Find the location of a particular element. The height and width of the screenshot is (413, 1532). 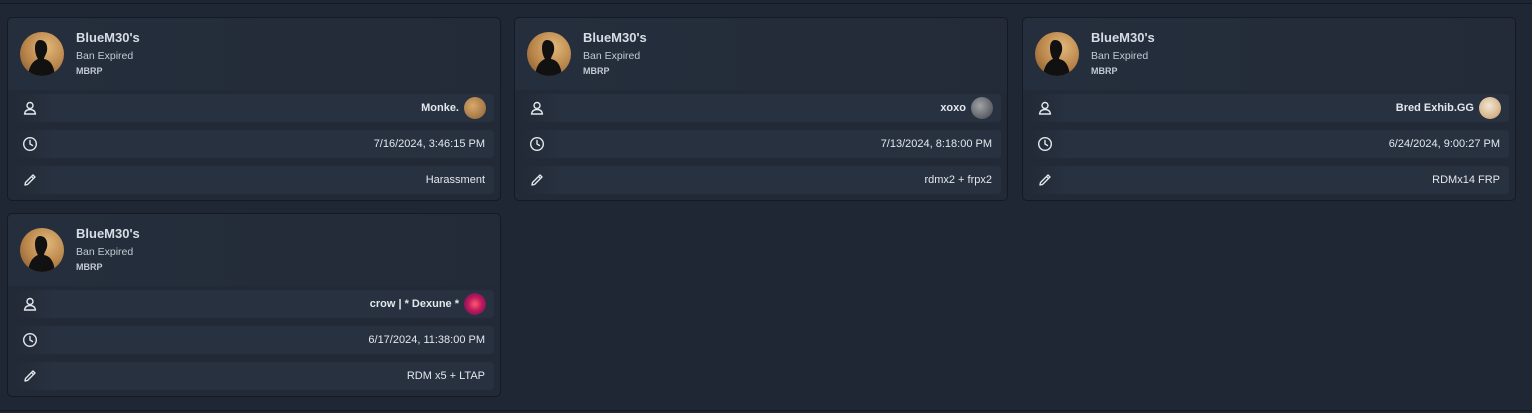

ban-reason: Harassment is located at coordinates (455, 180).